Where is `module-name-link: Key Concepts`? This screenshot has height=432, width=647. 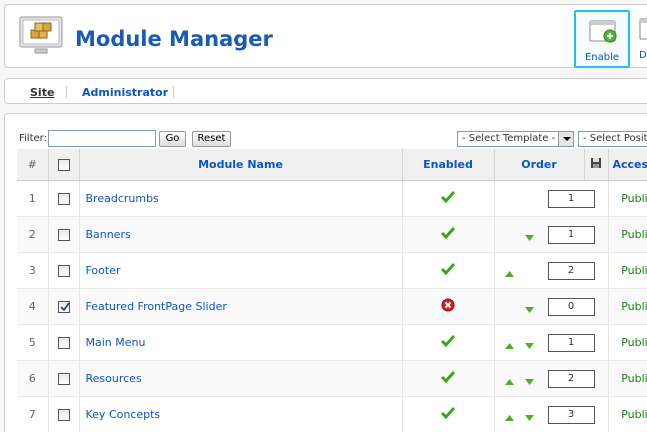
module-name-link: Key Concepts is located at coordinates (241, 414).